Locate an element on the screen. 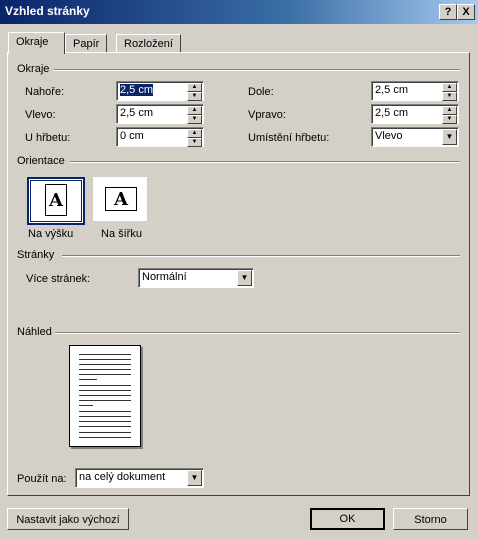  orientation-section-label: Orientace is located at coordinates (41, 161).